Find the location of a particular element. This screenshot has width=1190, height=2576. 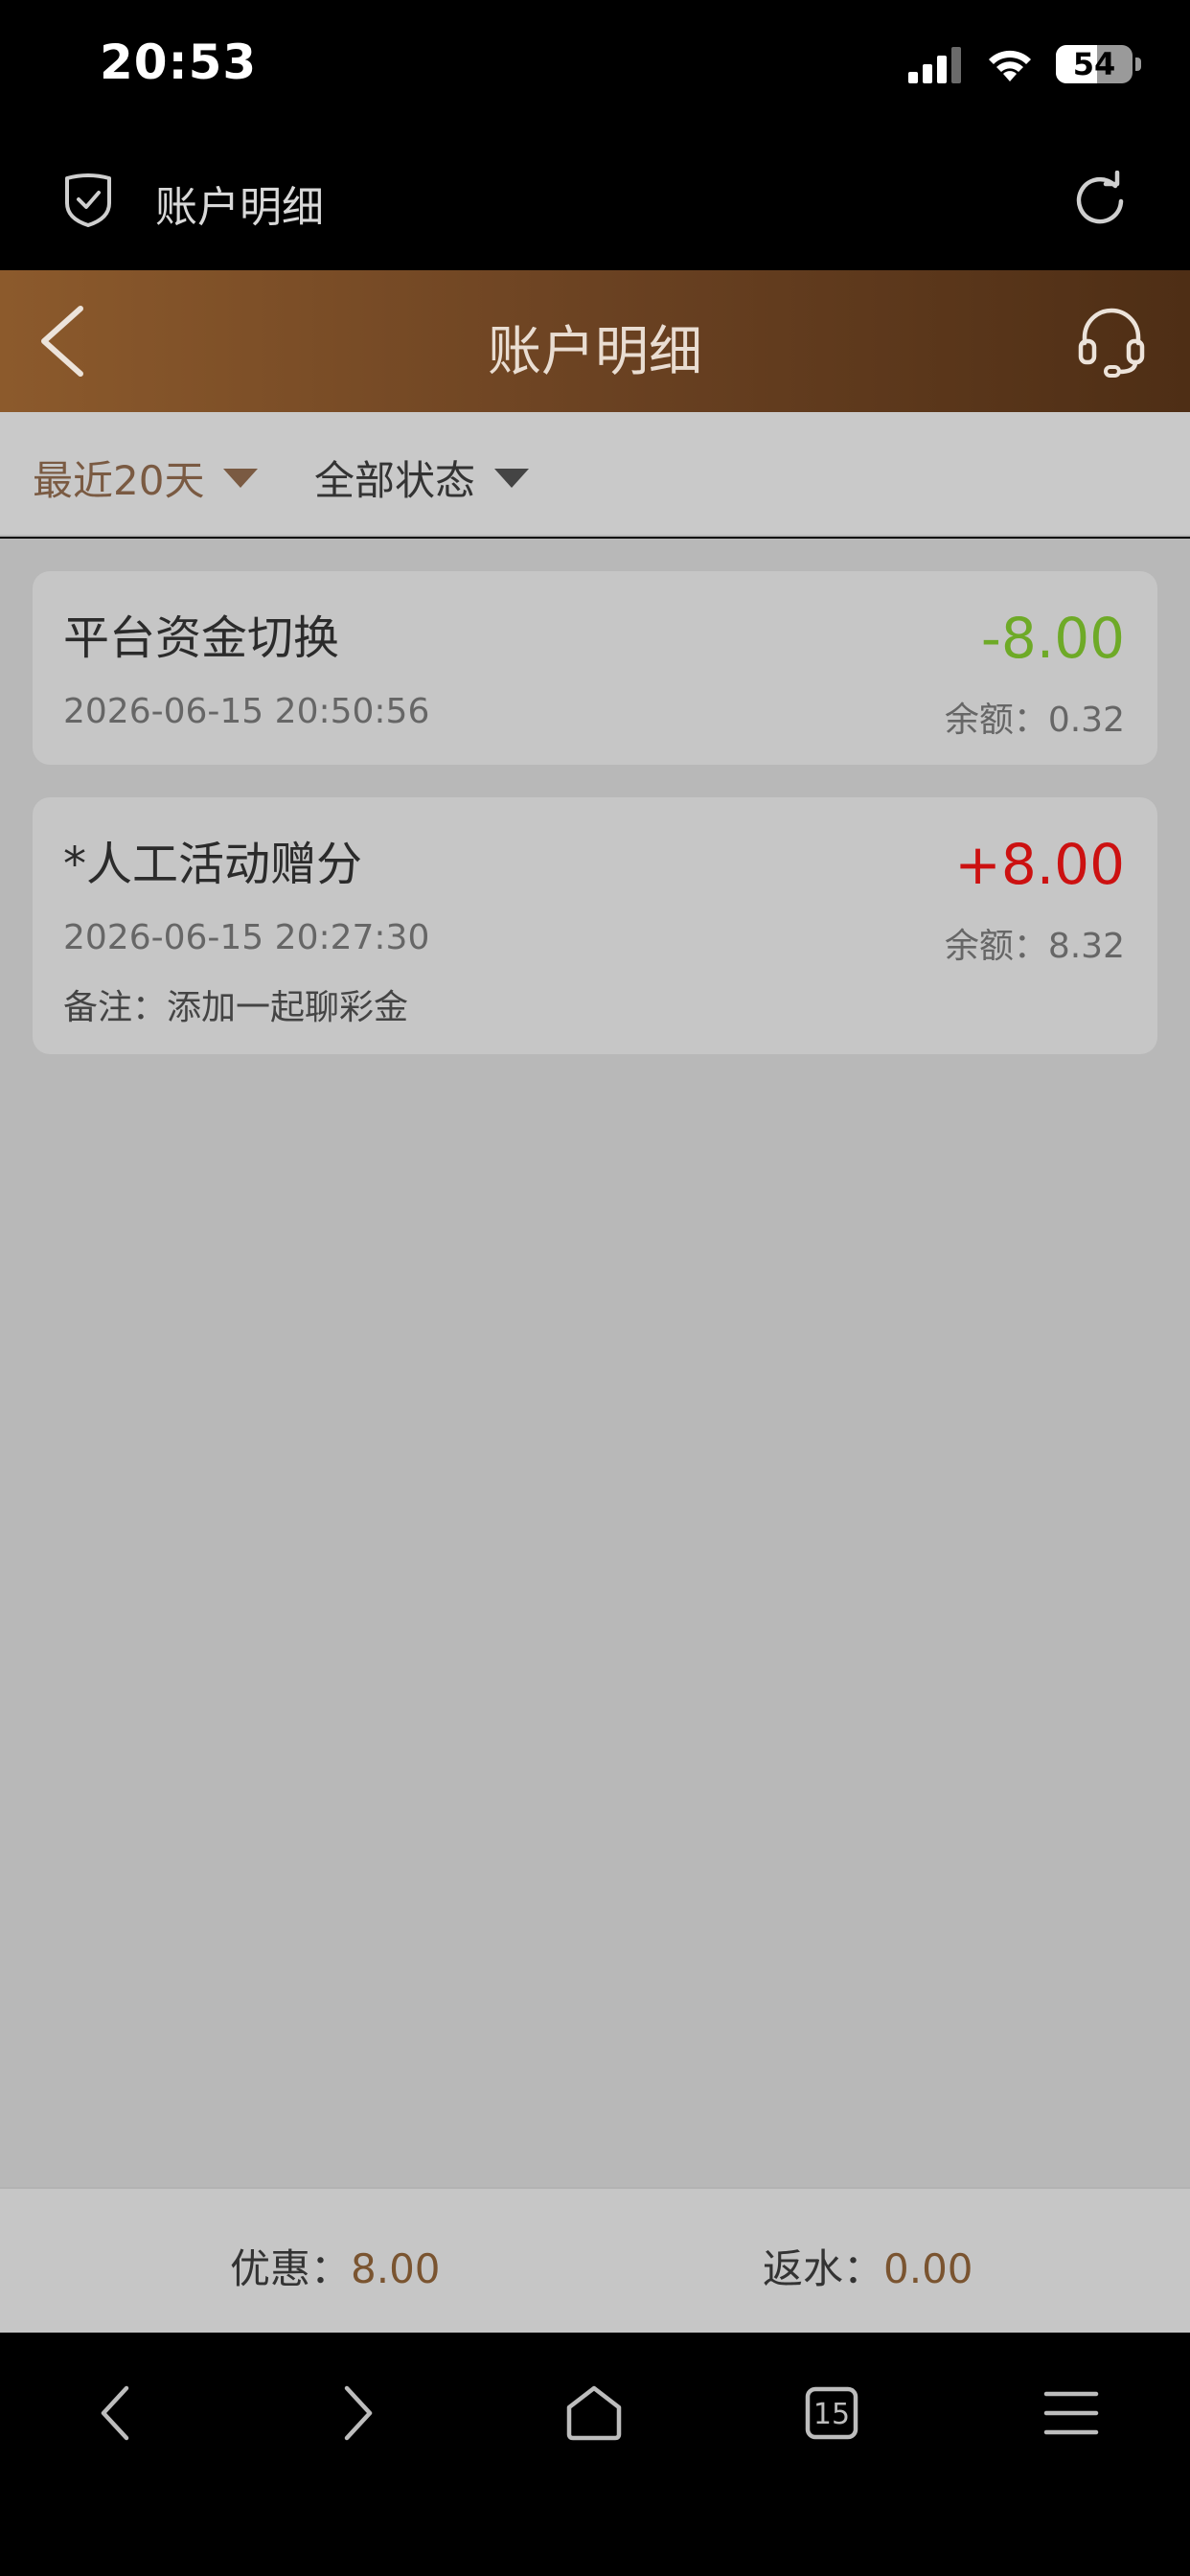

rebate-summary: 返水：0.00 is located at coordinates (868, 2266).